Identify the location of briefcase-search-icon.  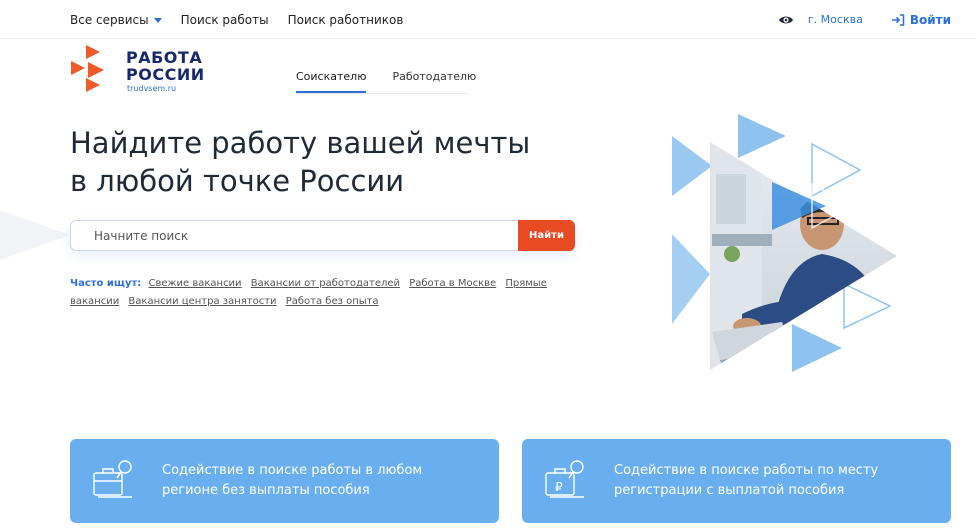
(112, 479).